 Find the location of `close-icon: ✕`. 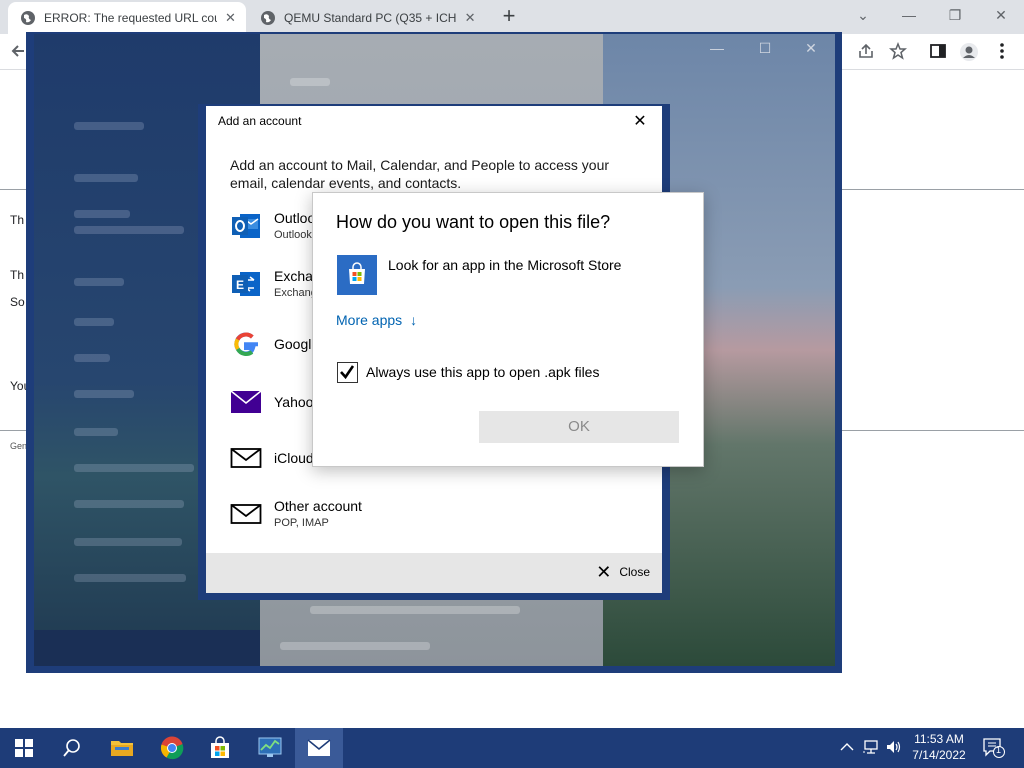

close-icon: ✕ is located at coordinates (604, 572).